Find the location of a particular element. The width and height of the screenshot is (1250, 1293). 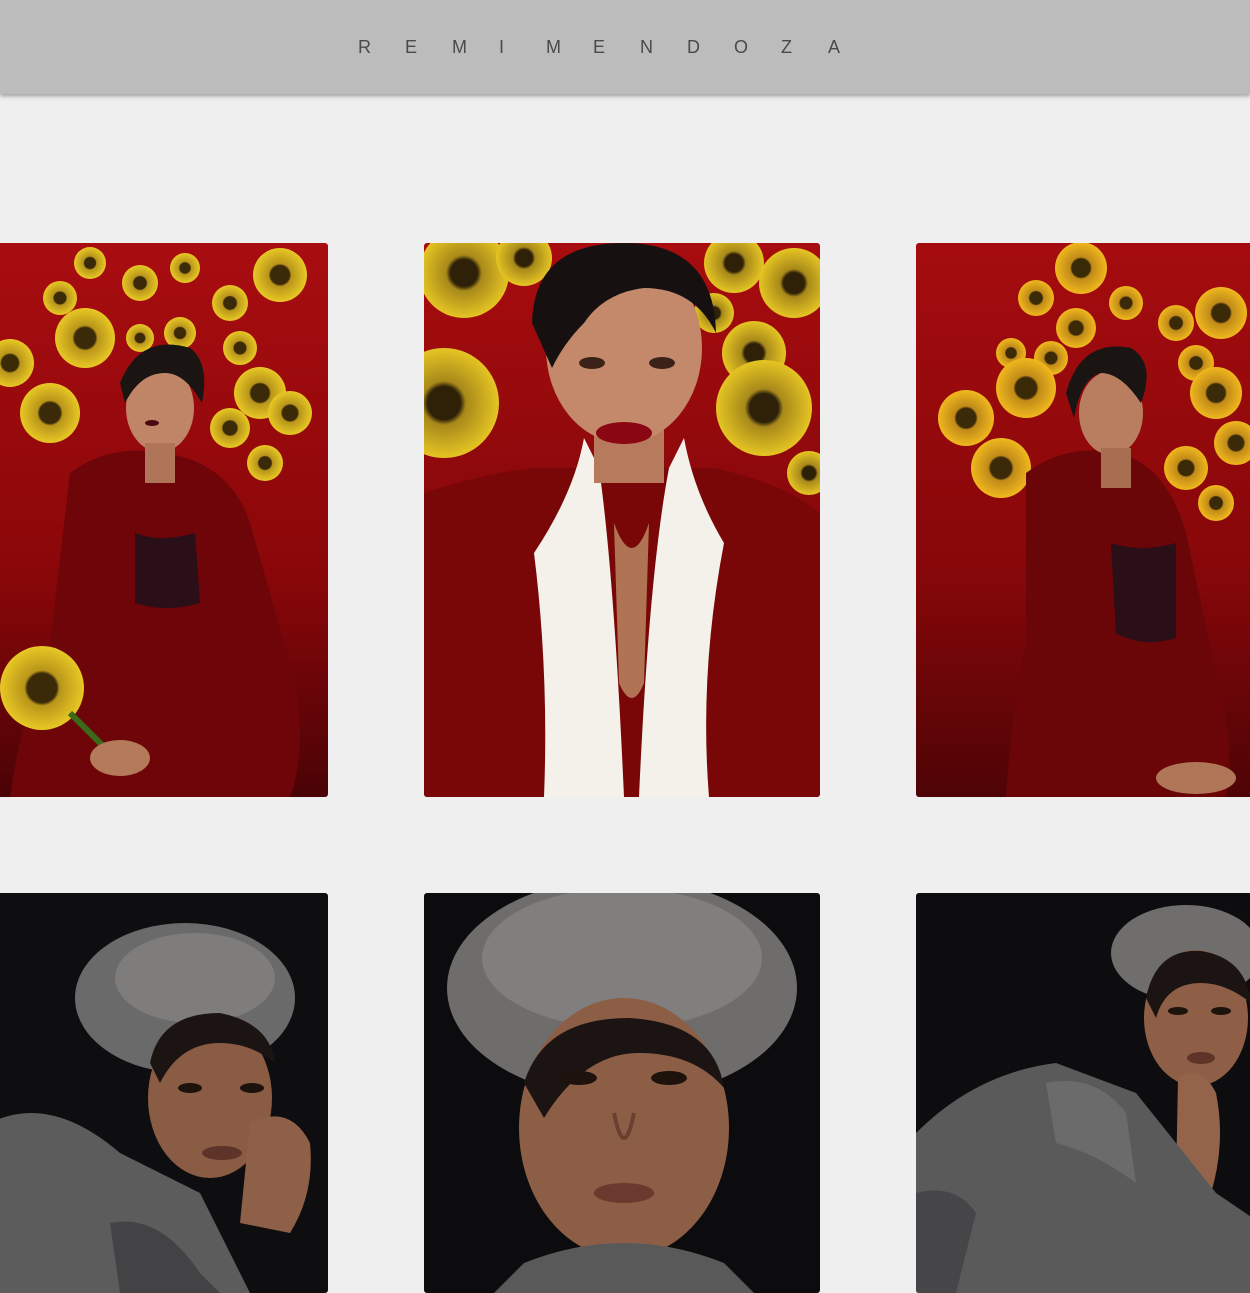

logo-letter: R is located at coordinates (364, 46).